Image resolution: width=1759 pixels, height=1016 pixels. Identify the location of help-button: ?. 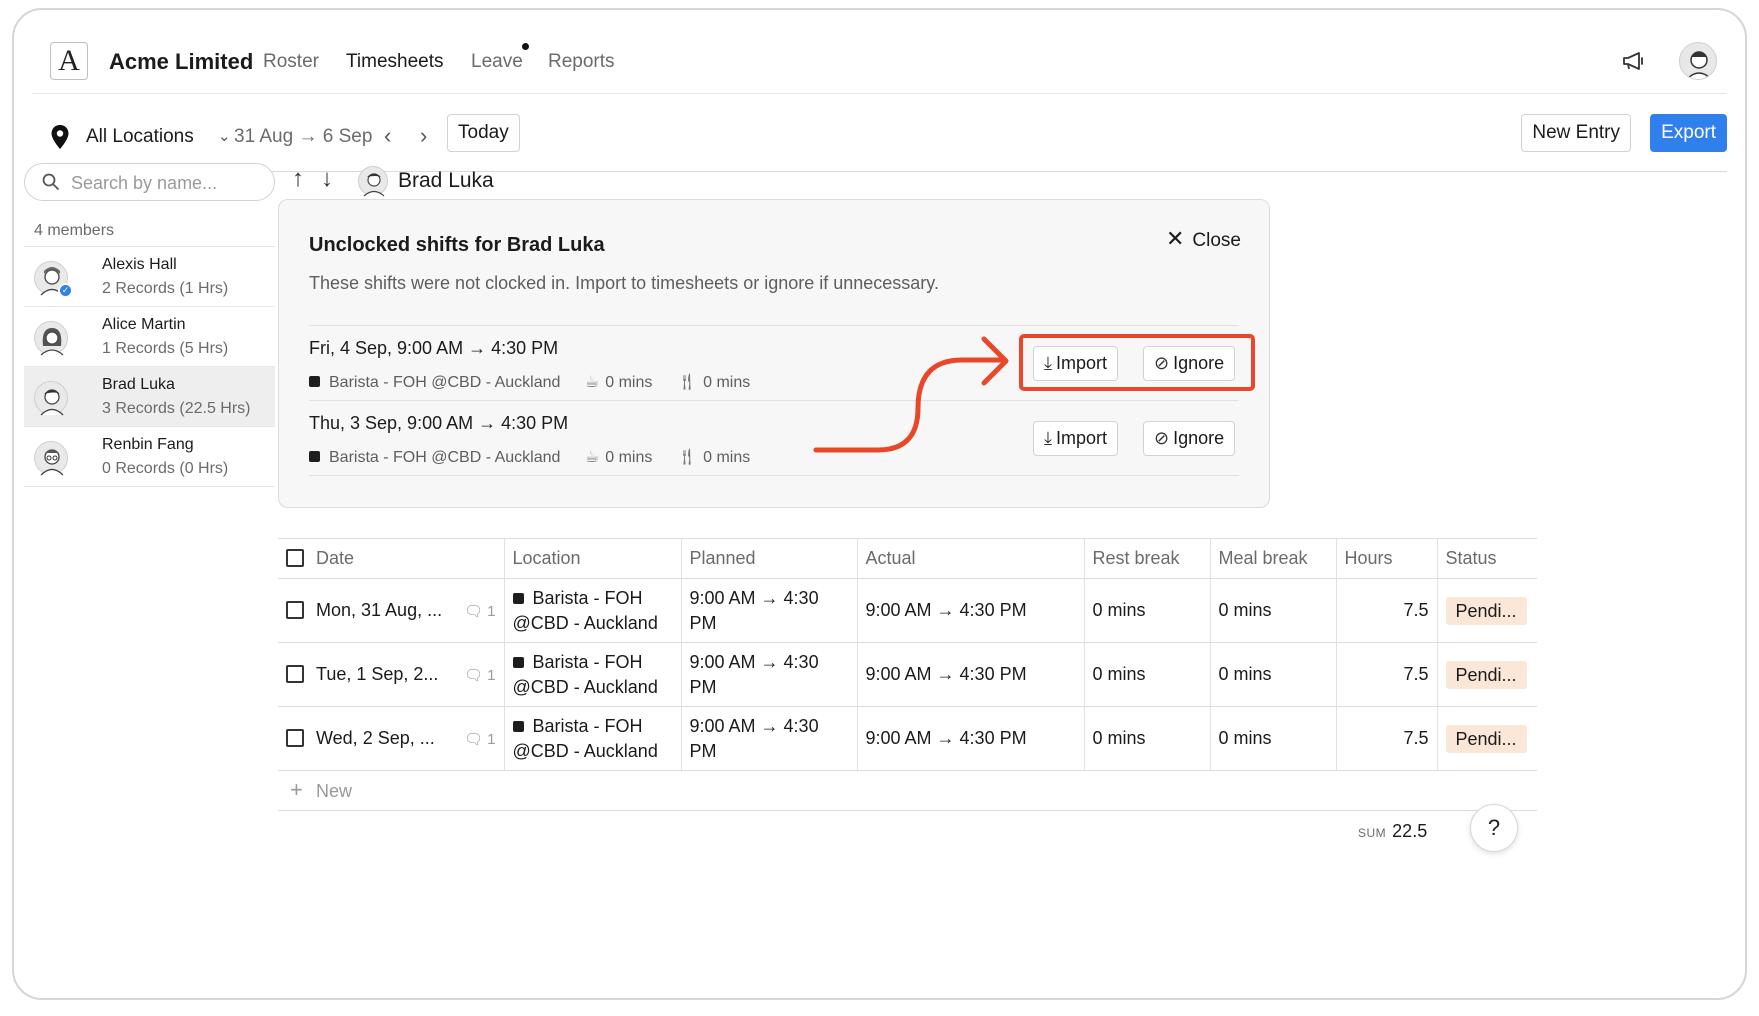
(1494, 828).